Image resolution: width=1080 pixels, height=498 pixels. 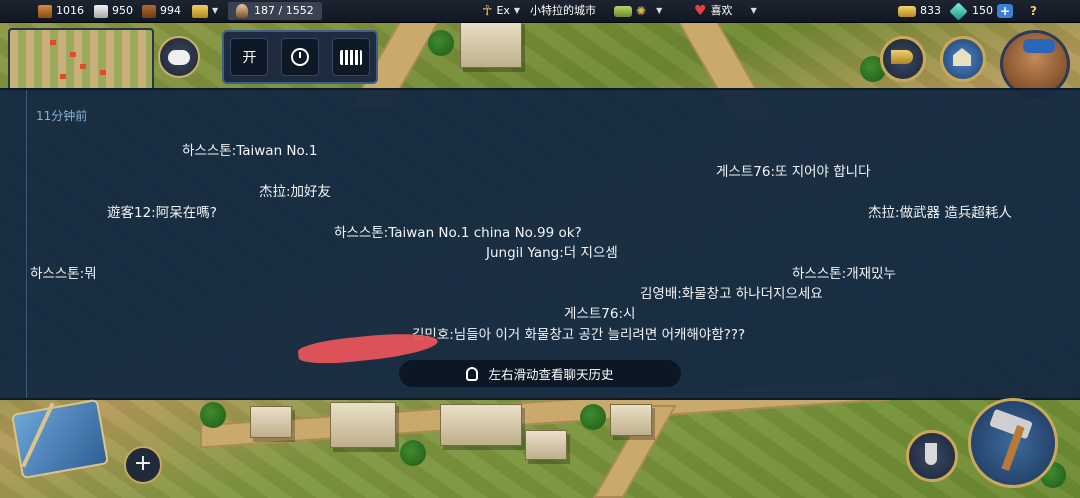 What do you see at coordinates (600, 314) in the screenshot?
I see `chat-message: 게스트76:시` at bounding box center [600, 314].